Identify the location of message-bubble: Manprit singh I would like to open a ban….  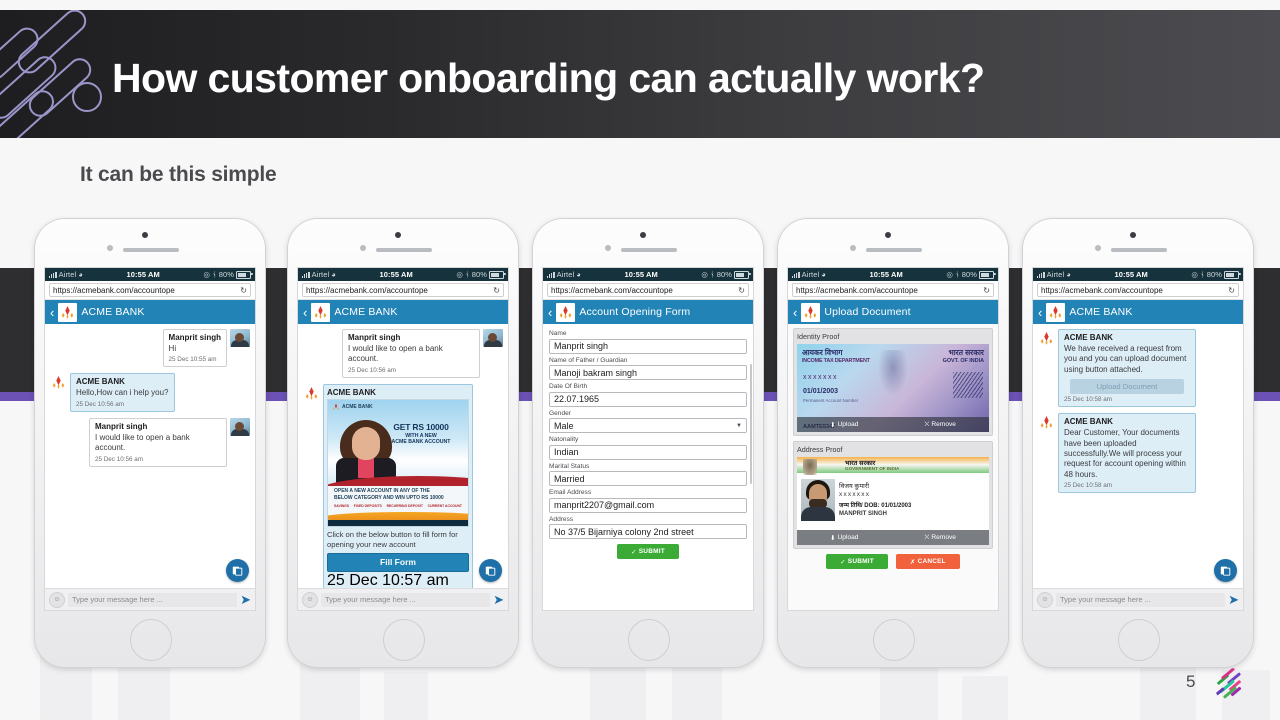
(411, 353).